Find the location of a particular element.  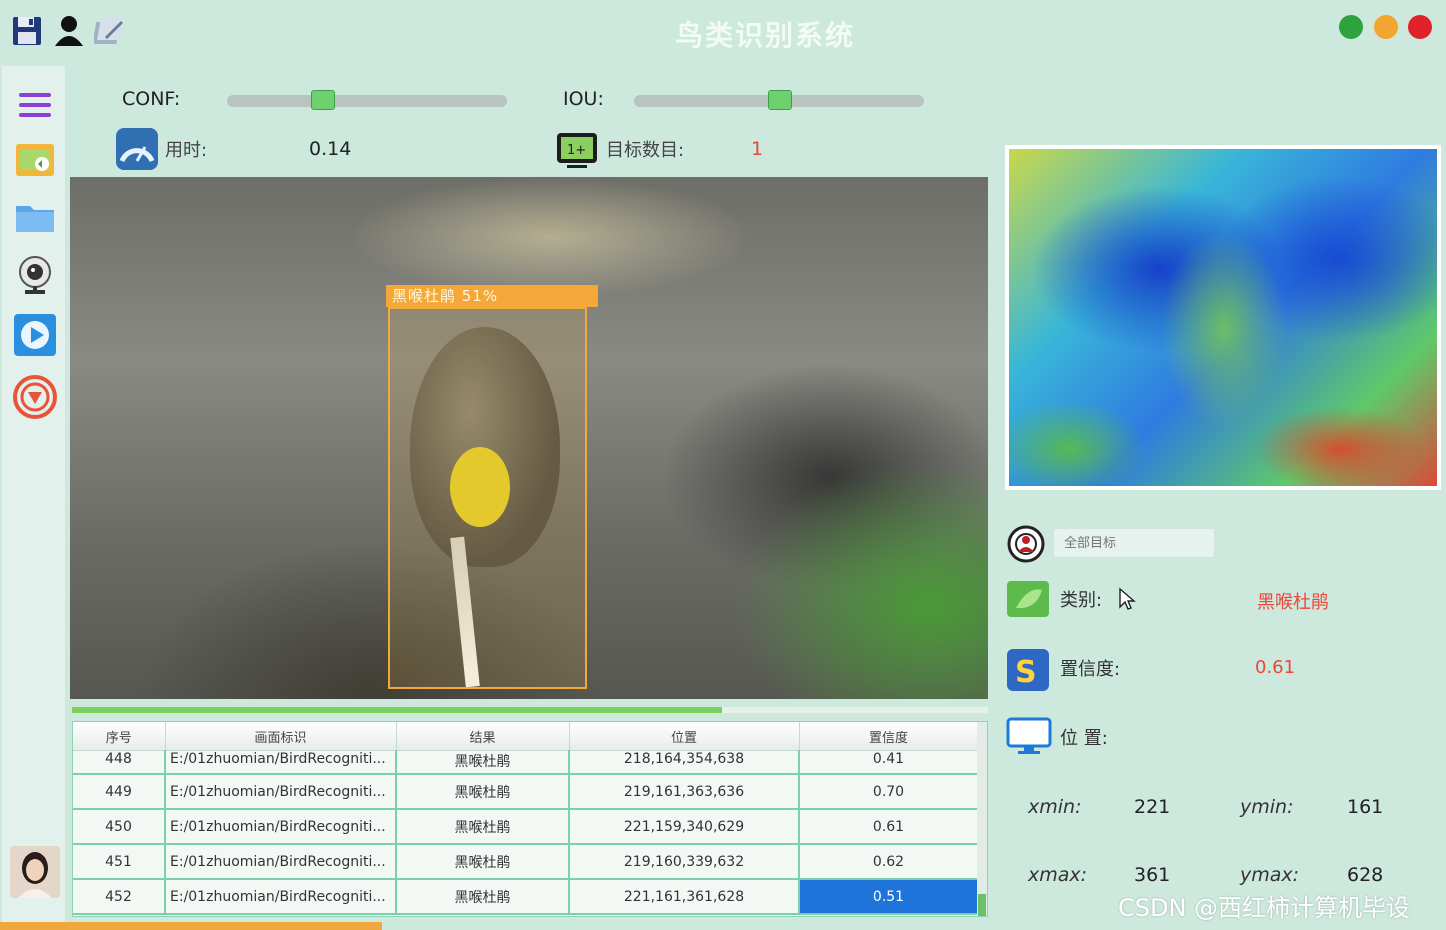

timer-icon is located at coordinates (137, 149).